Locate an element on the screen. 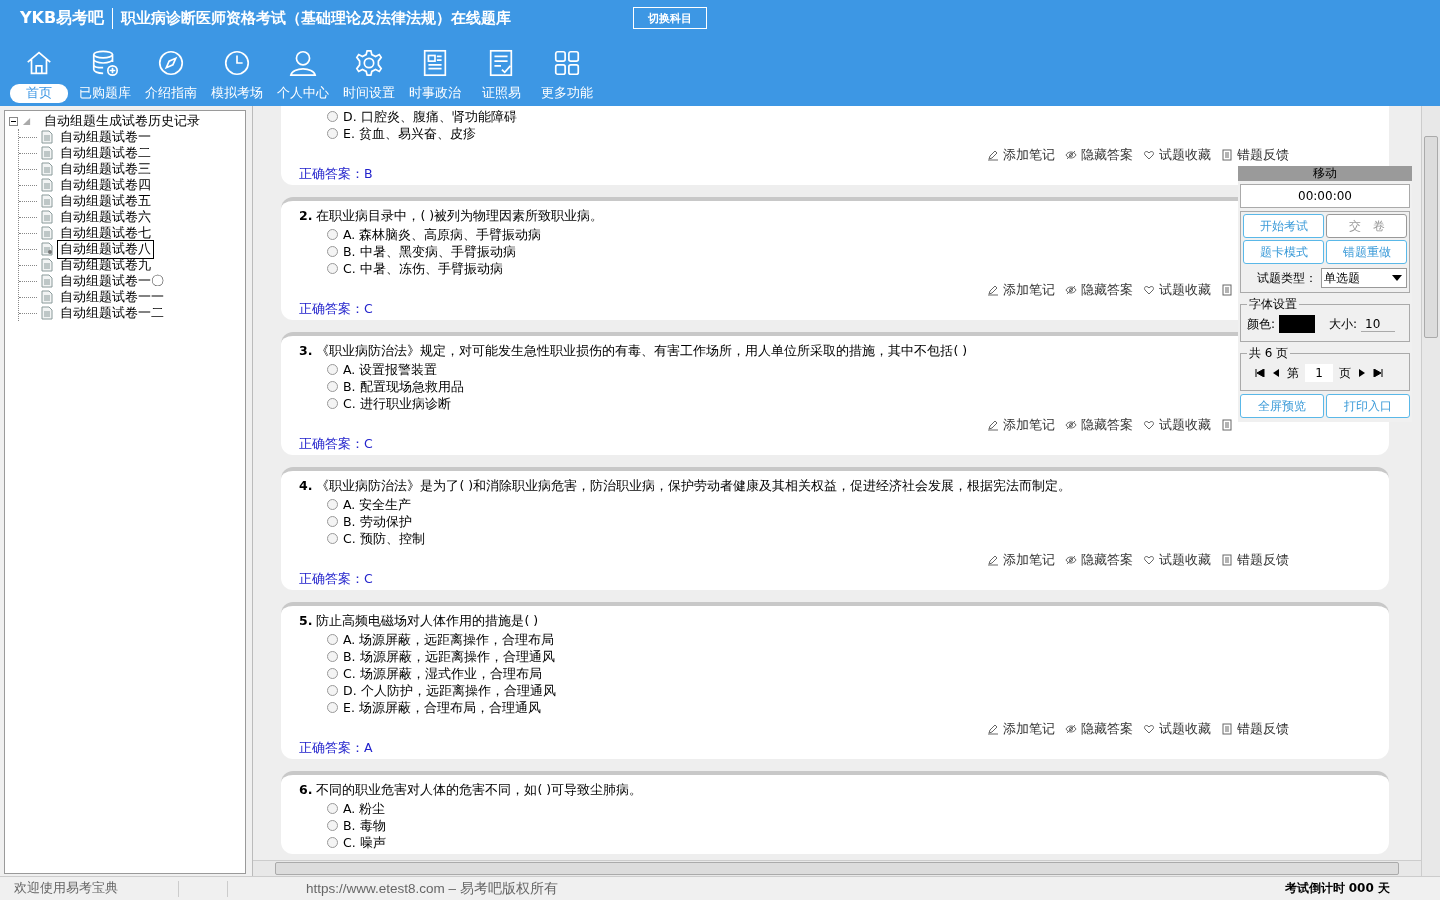 Image resolution: width=1440 pixels, height=900 pixels. option-text: D. 个人防护，远距离操作，合理通风 is located at coordinates (449, 690).